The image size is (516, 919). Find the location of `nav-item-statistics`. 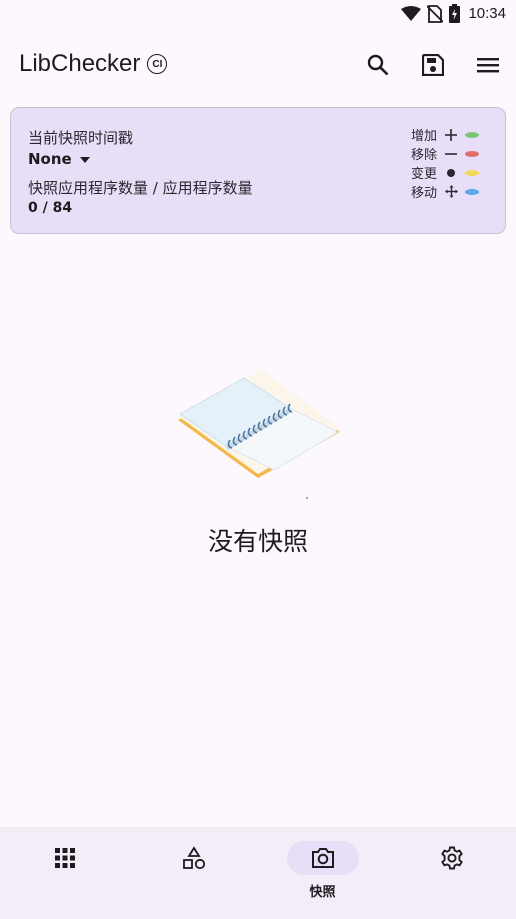

nav-item-statistics is located at coordinates (193, 873).